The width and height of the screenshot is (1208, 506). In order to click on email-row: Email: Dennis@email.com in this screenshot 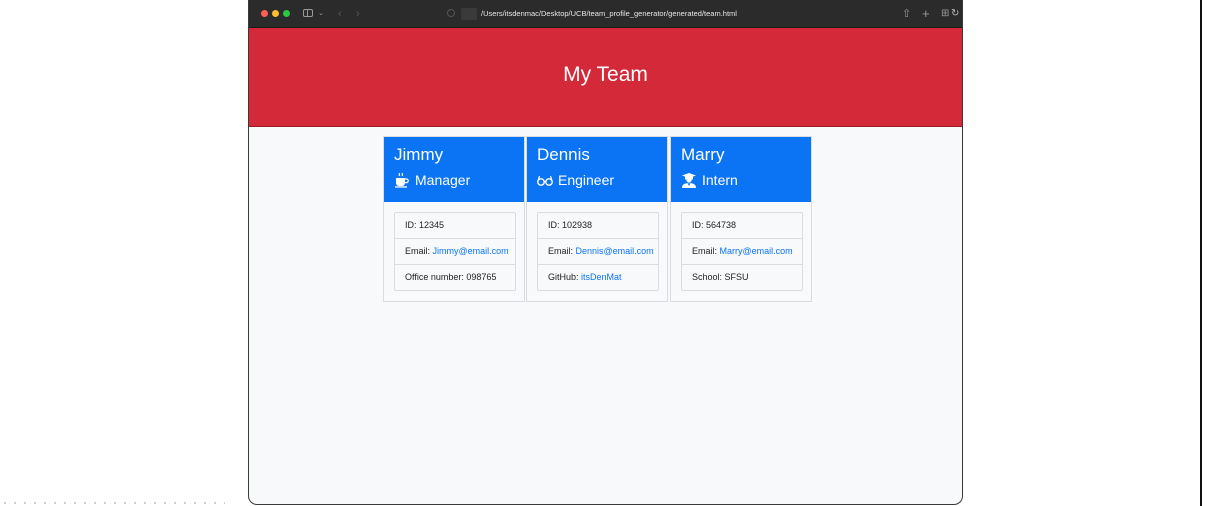, I will do `click(598, 252)`.